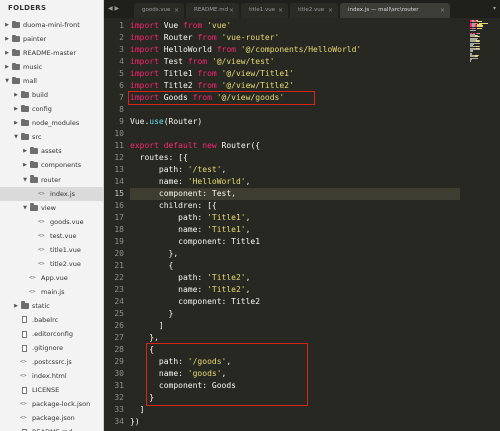  Describe the element at coordinates (51, 151) in the screenshot. I see `folder-assets: ▶ assets` at that location.